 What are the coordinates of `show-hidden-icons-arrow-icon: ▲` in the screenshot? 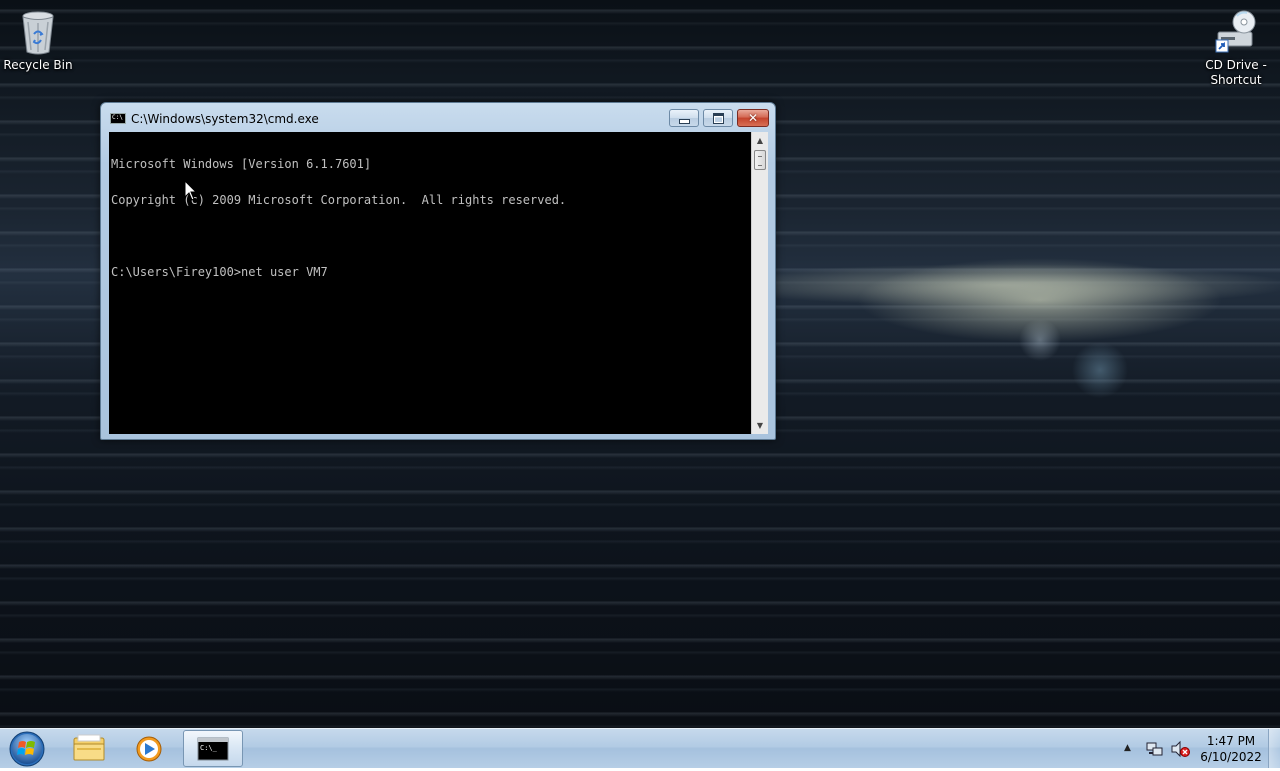 It's located at (1127, 748).